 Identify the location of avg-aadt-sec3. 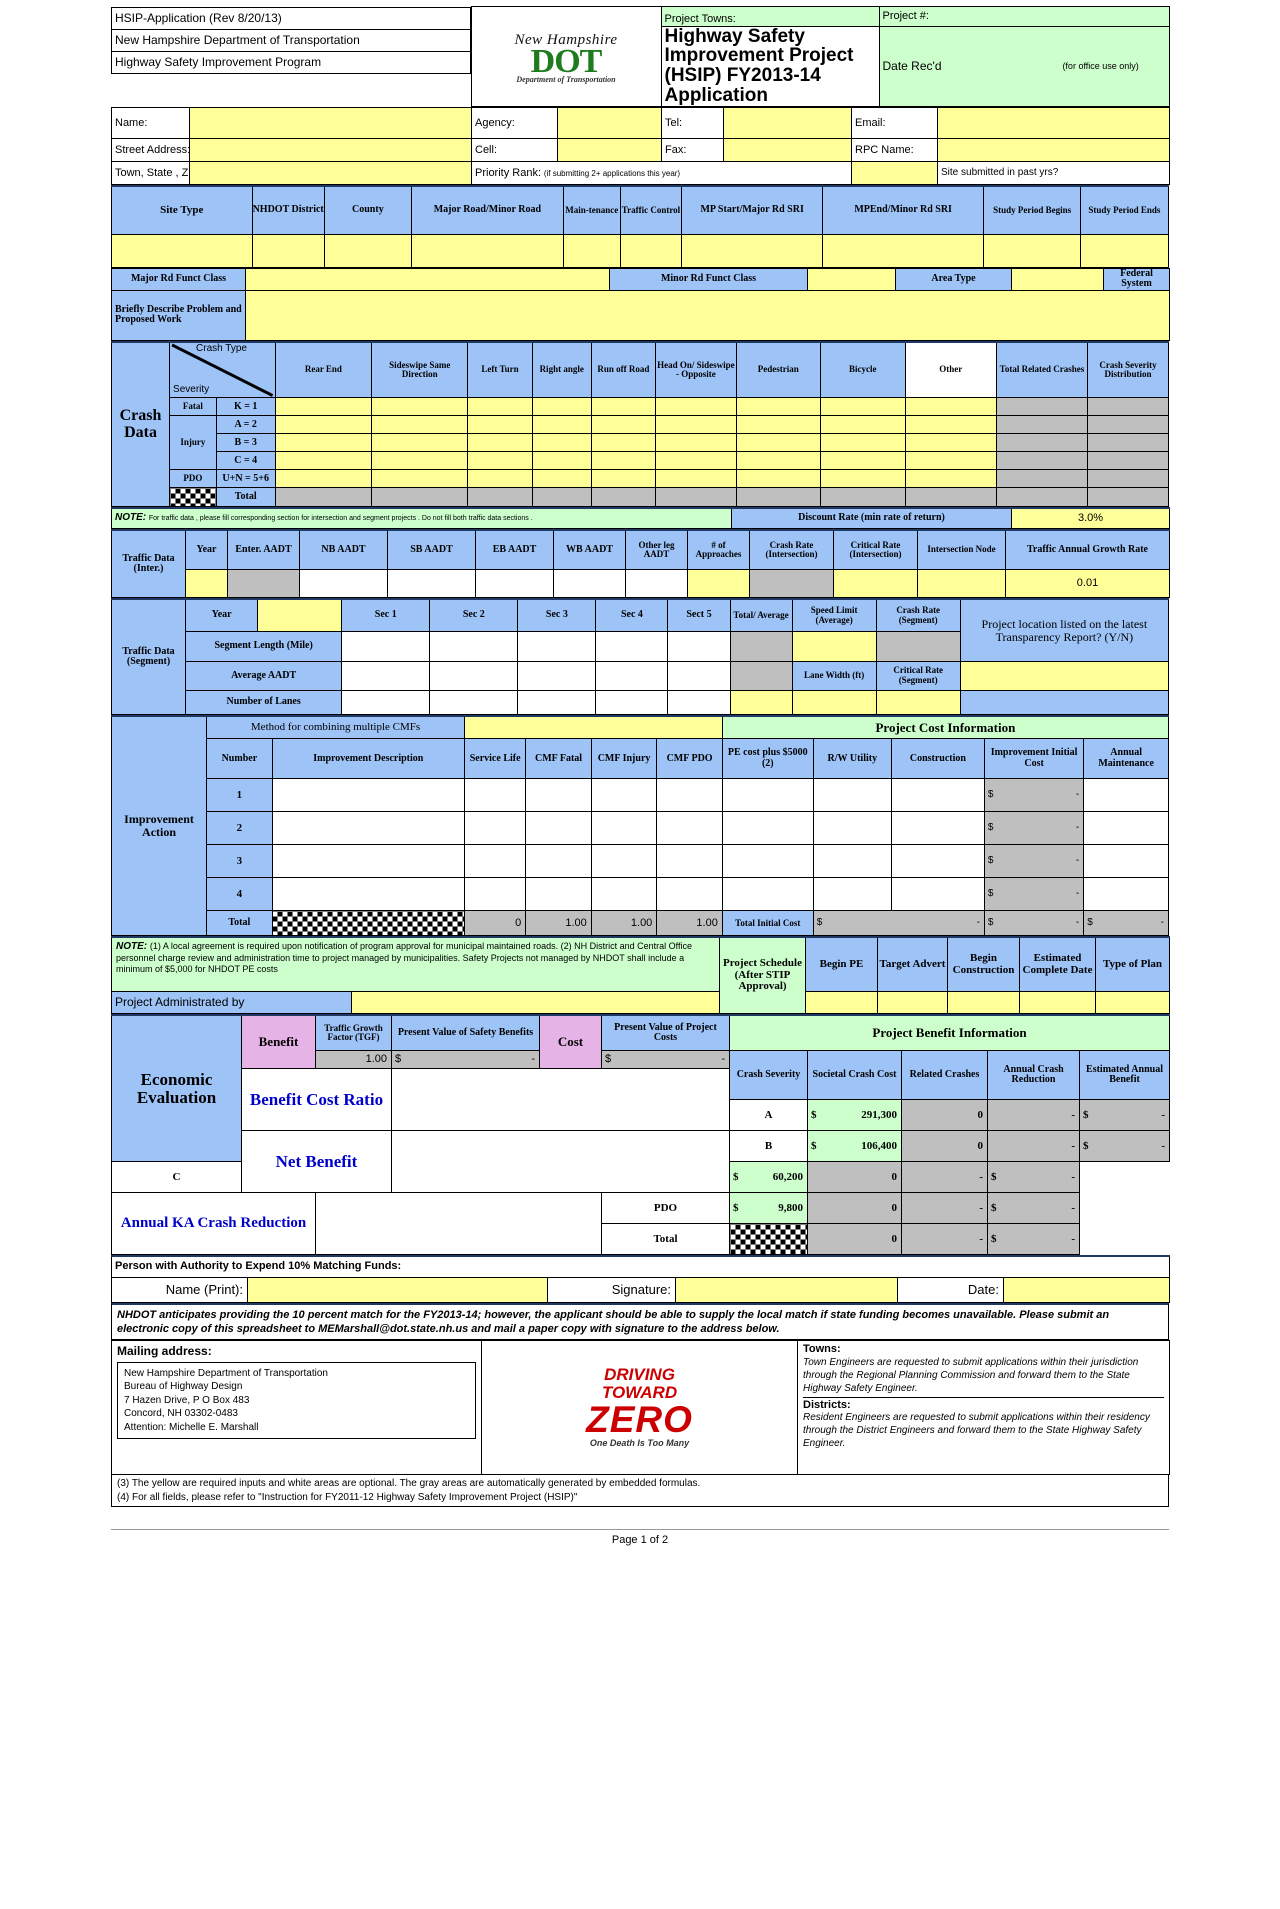
(557, 675).